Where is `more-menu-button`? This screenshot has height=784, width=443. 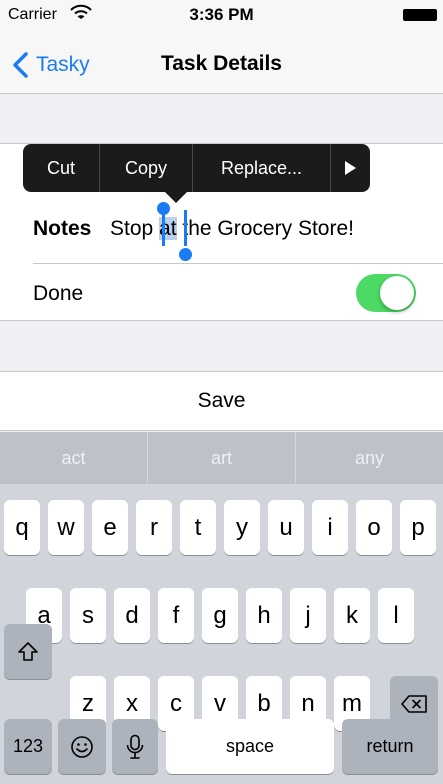 more-menu-button is located at coordinates (350, 168).